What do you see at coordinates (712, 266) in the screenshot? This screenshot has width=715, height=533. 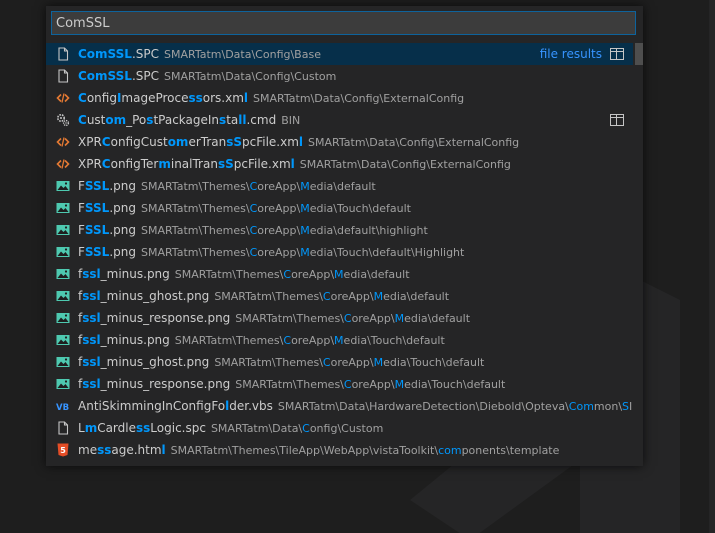 I see `scrollbar-strip` at bounding box center [712, 266].